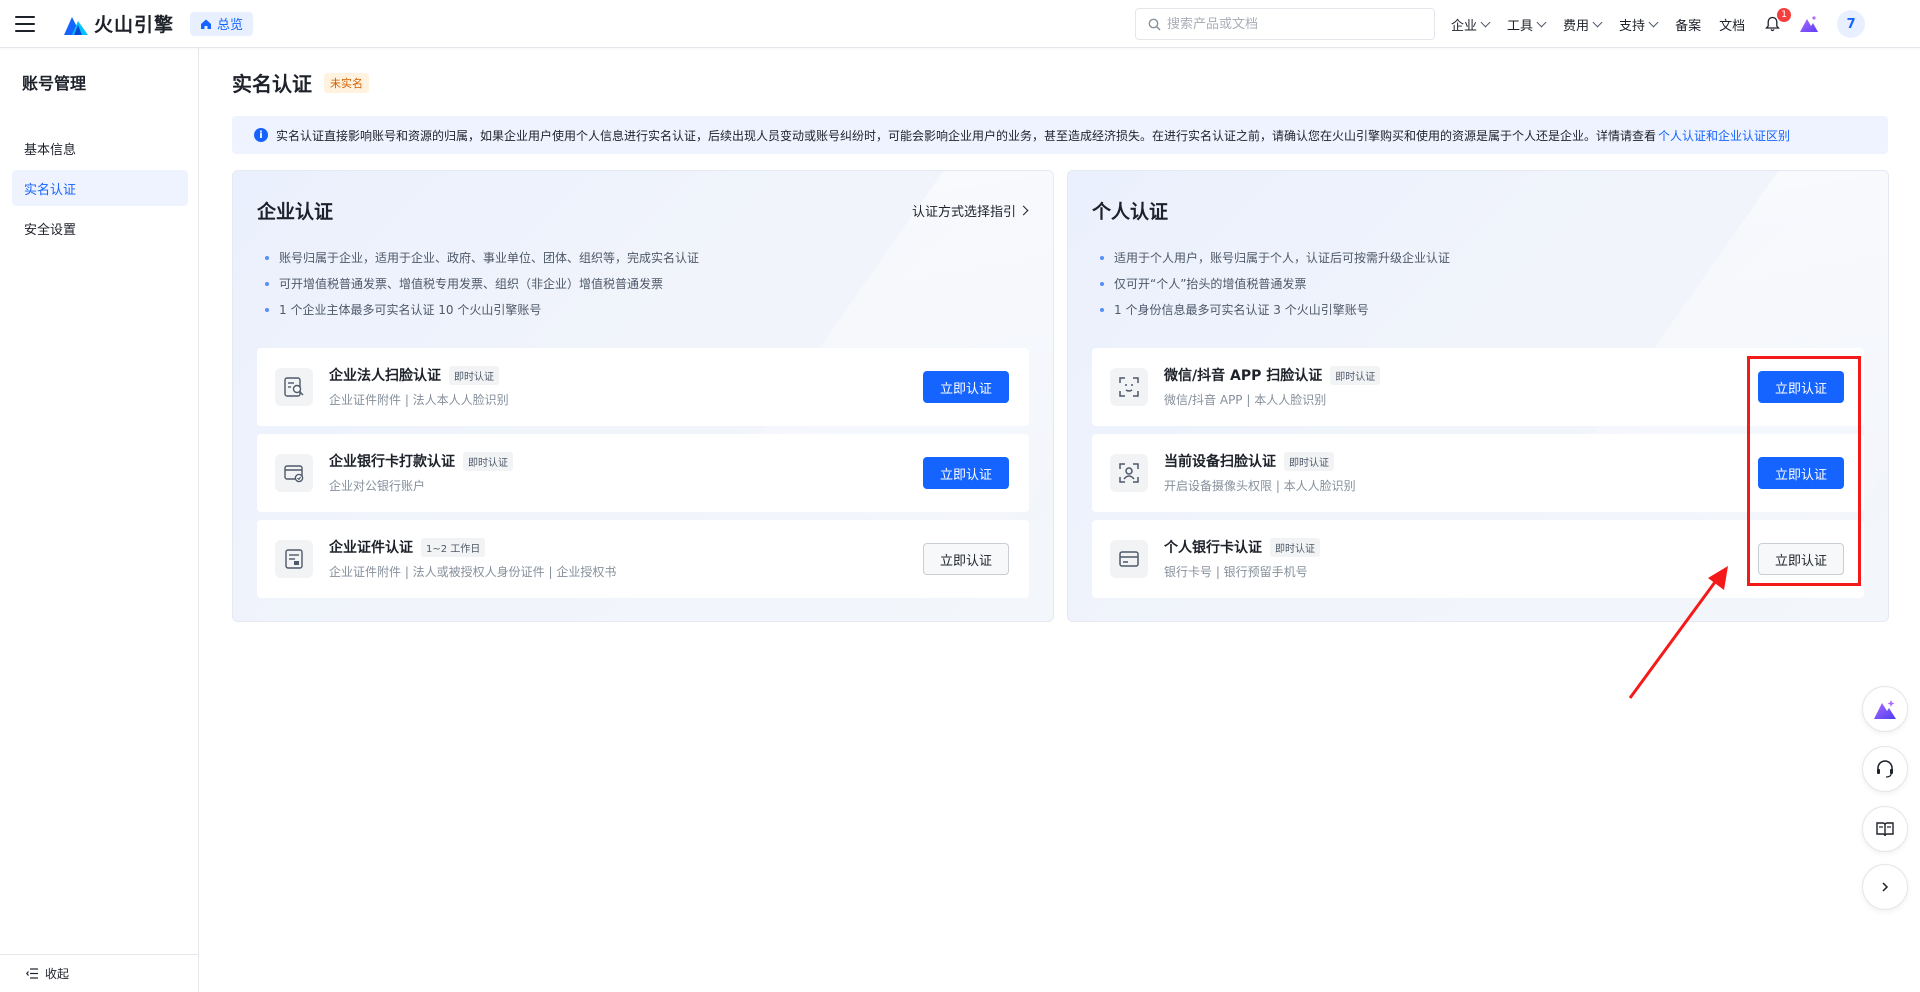 This screenshot has width=1920, height=992. I want to click on customer-service-button, so click(1885, 769).